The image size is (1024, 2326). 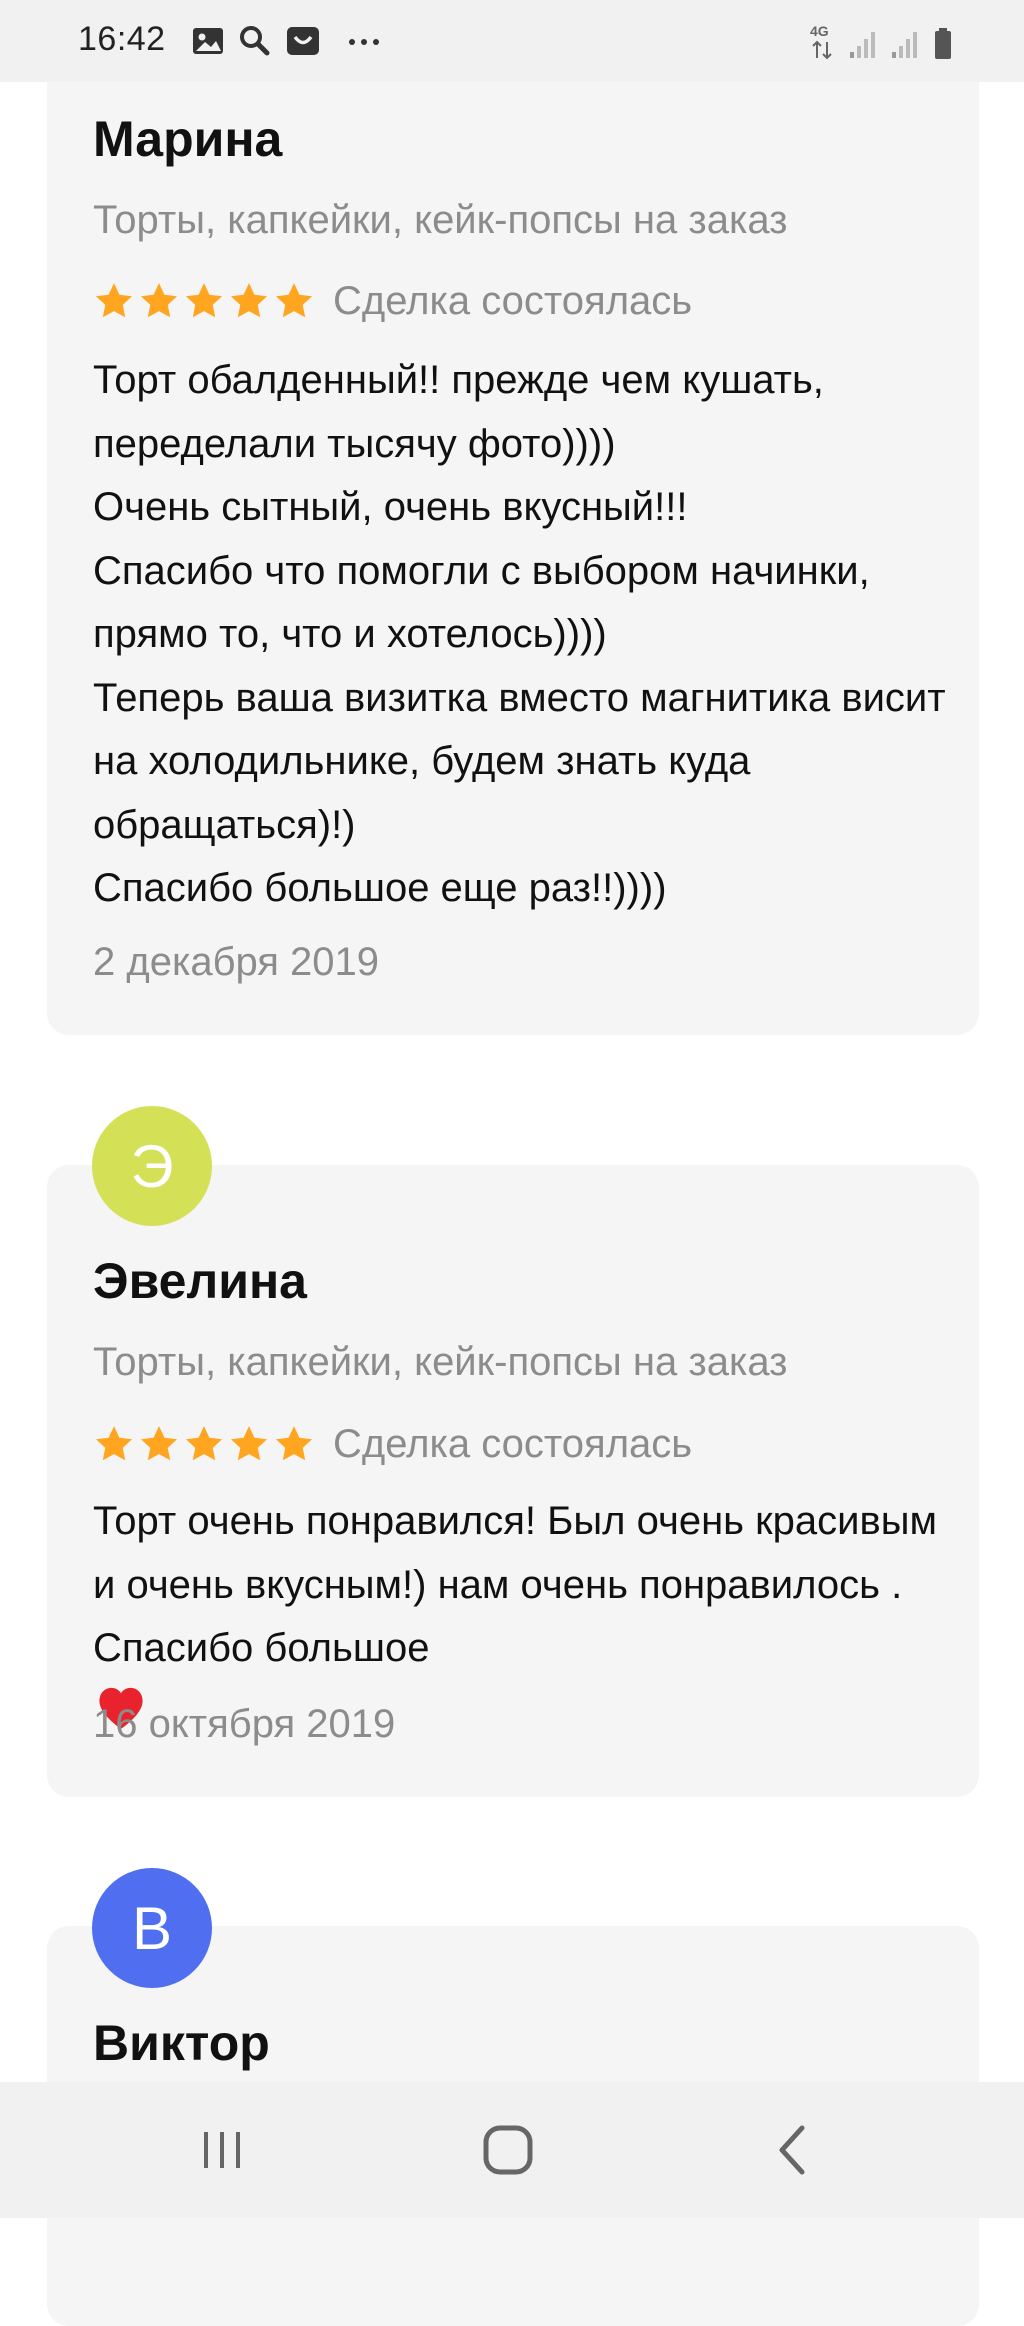 What do you see at coordinates (794, 2150) in the screenshot?
I see `back-icon` at bounding box center [794, 2150].